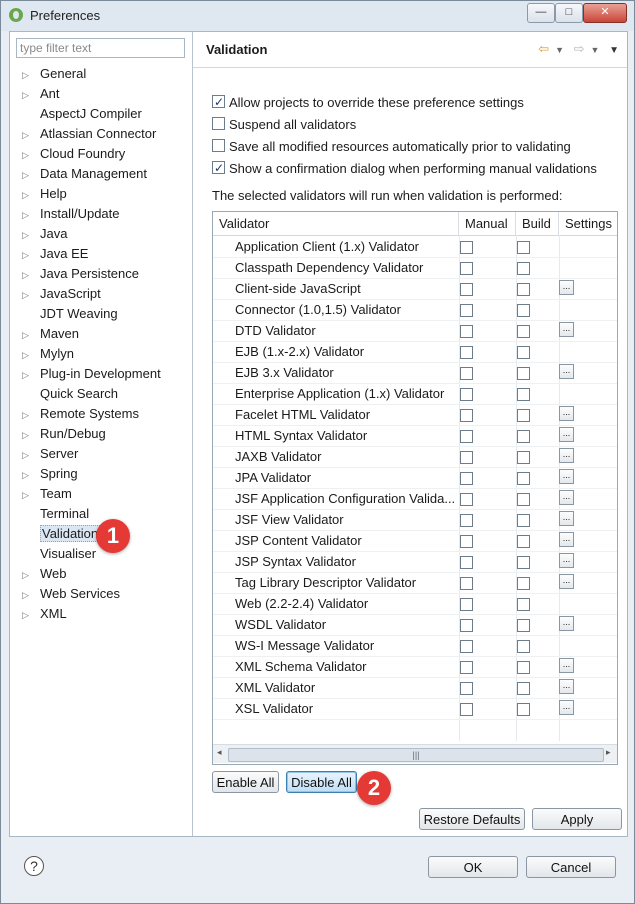 The image size is (635, 904). What do you see at coordinates (614, 50) in the screenshot?
I see `view-menu-icon: ▼` at bounding box center [614, 50].